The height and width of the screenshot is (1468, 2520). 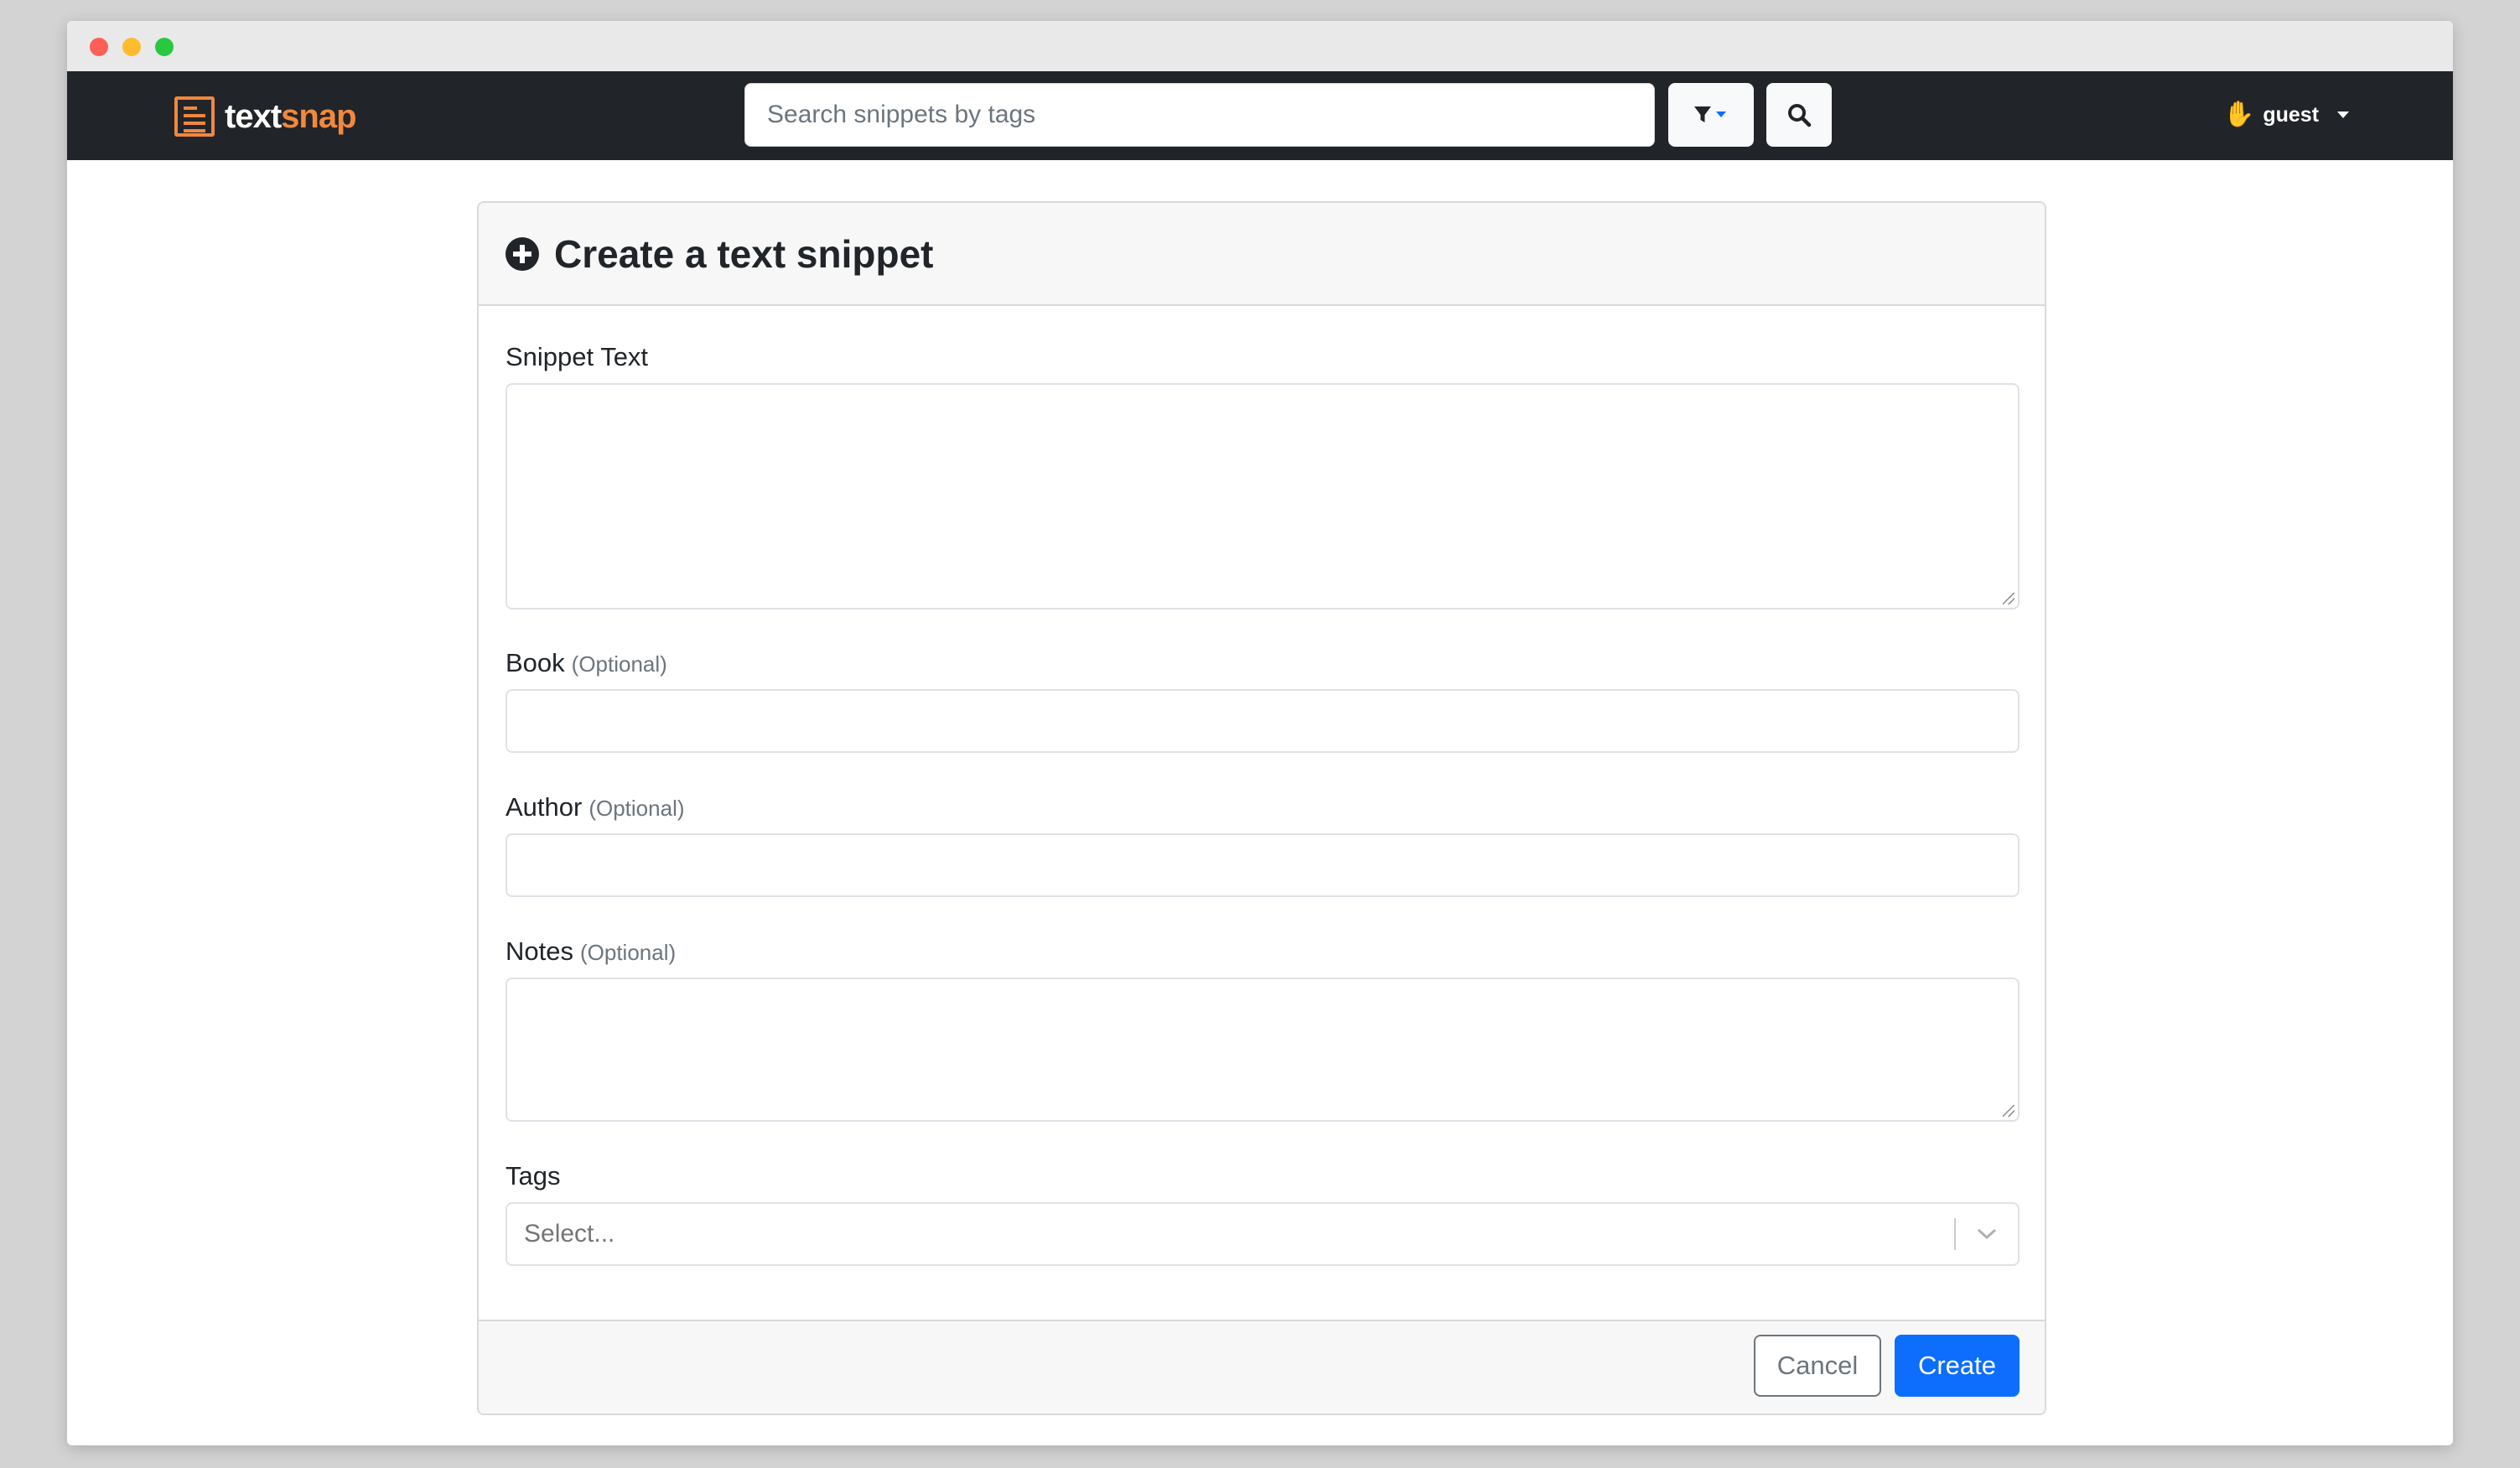 I want to click on raised-hand-icon: ✋, so click(x=2239, y=114).